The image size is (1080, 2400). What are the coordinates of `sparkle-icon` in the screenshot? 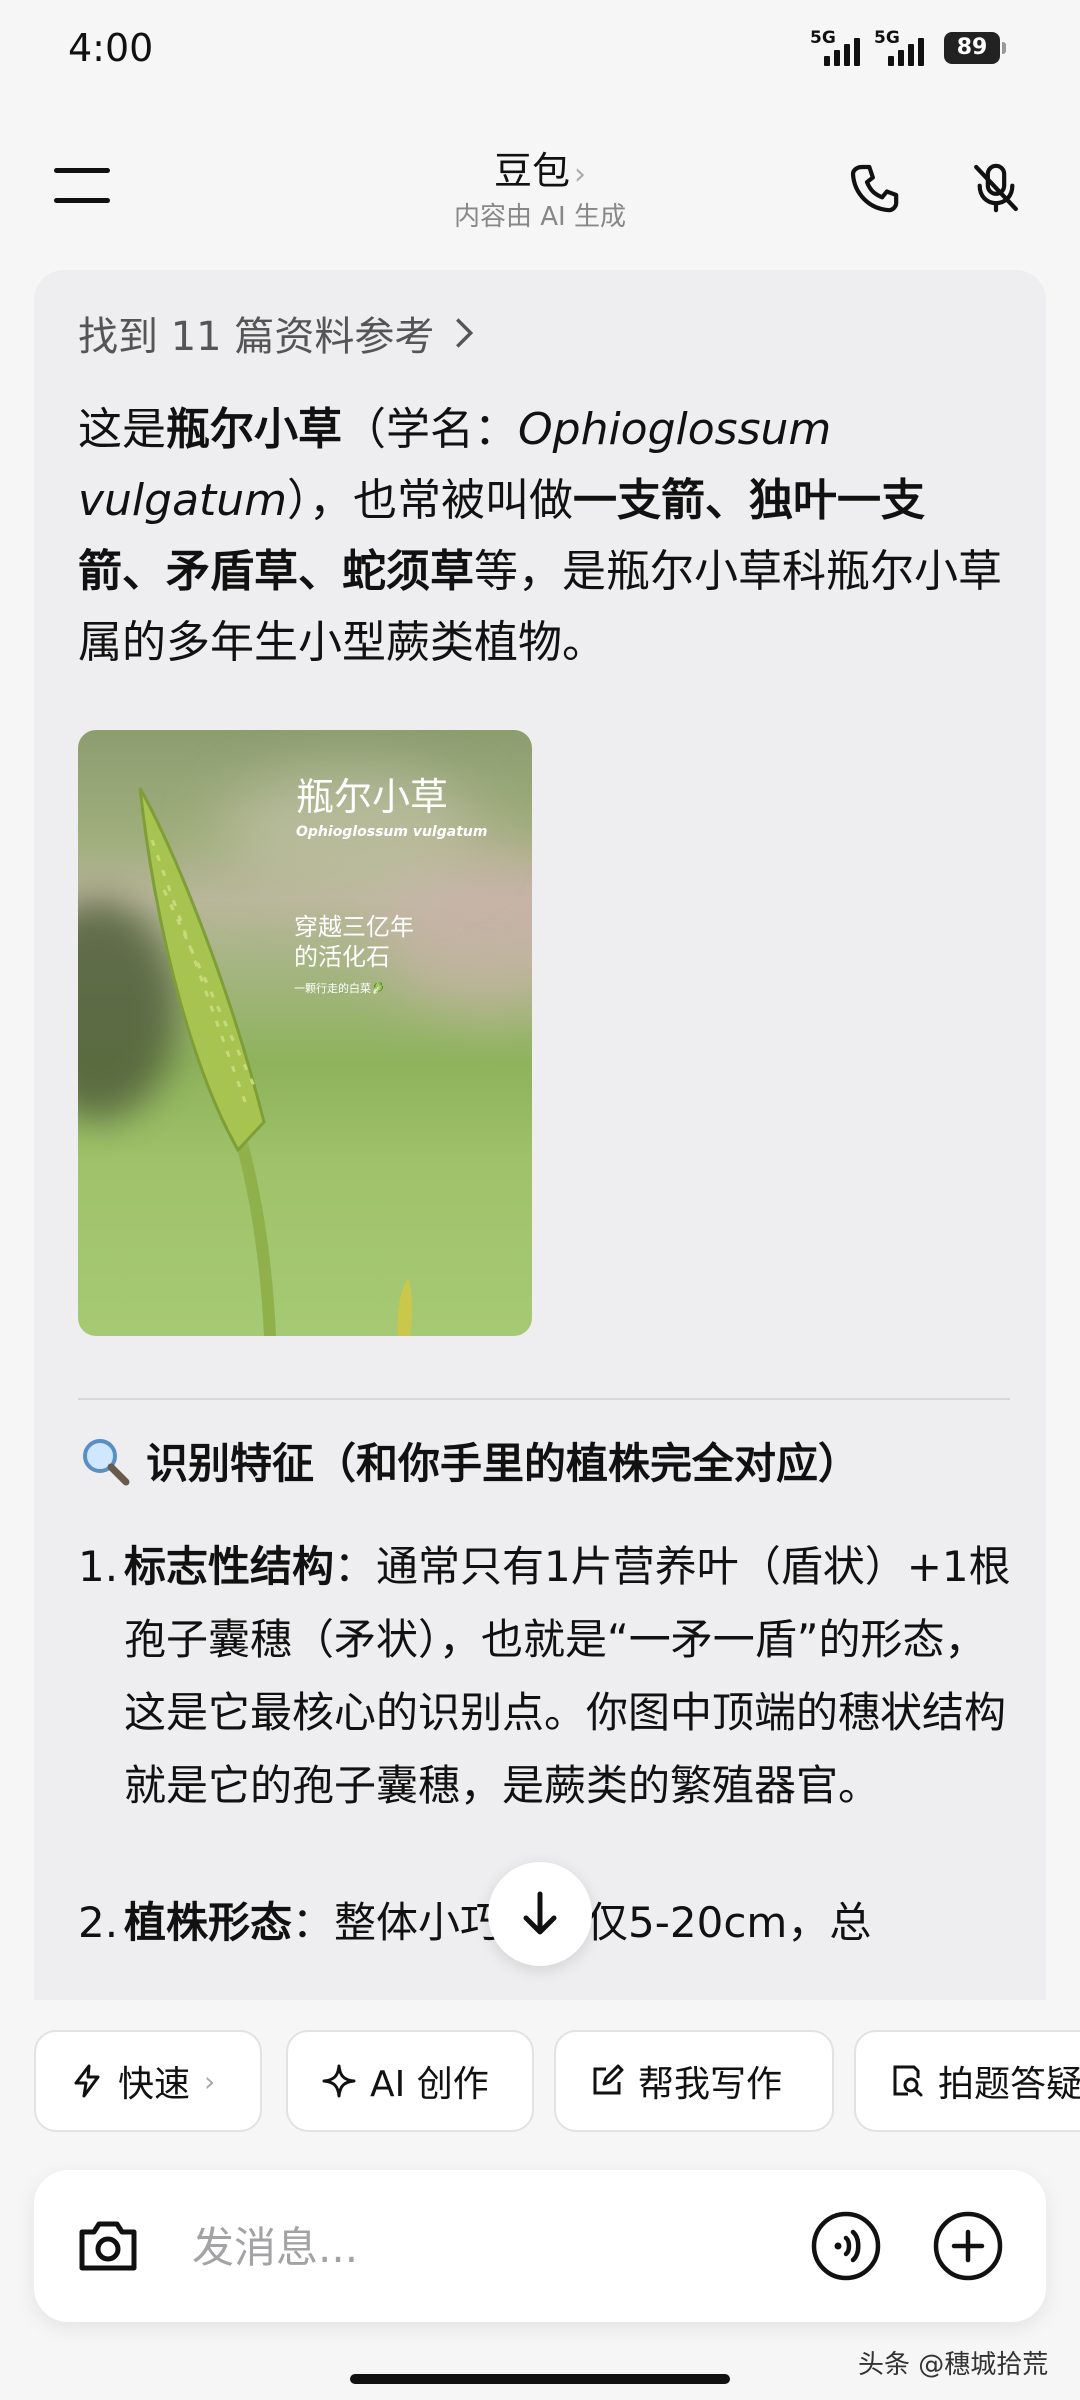 It's located at (339, 2081).